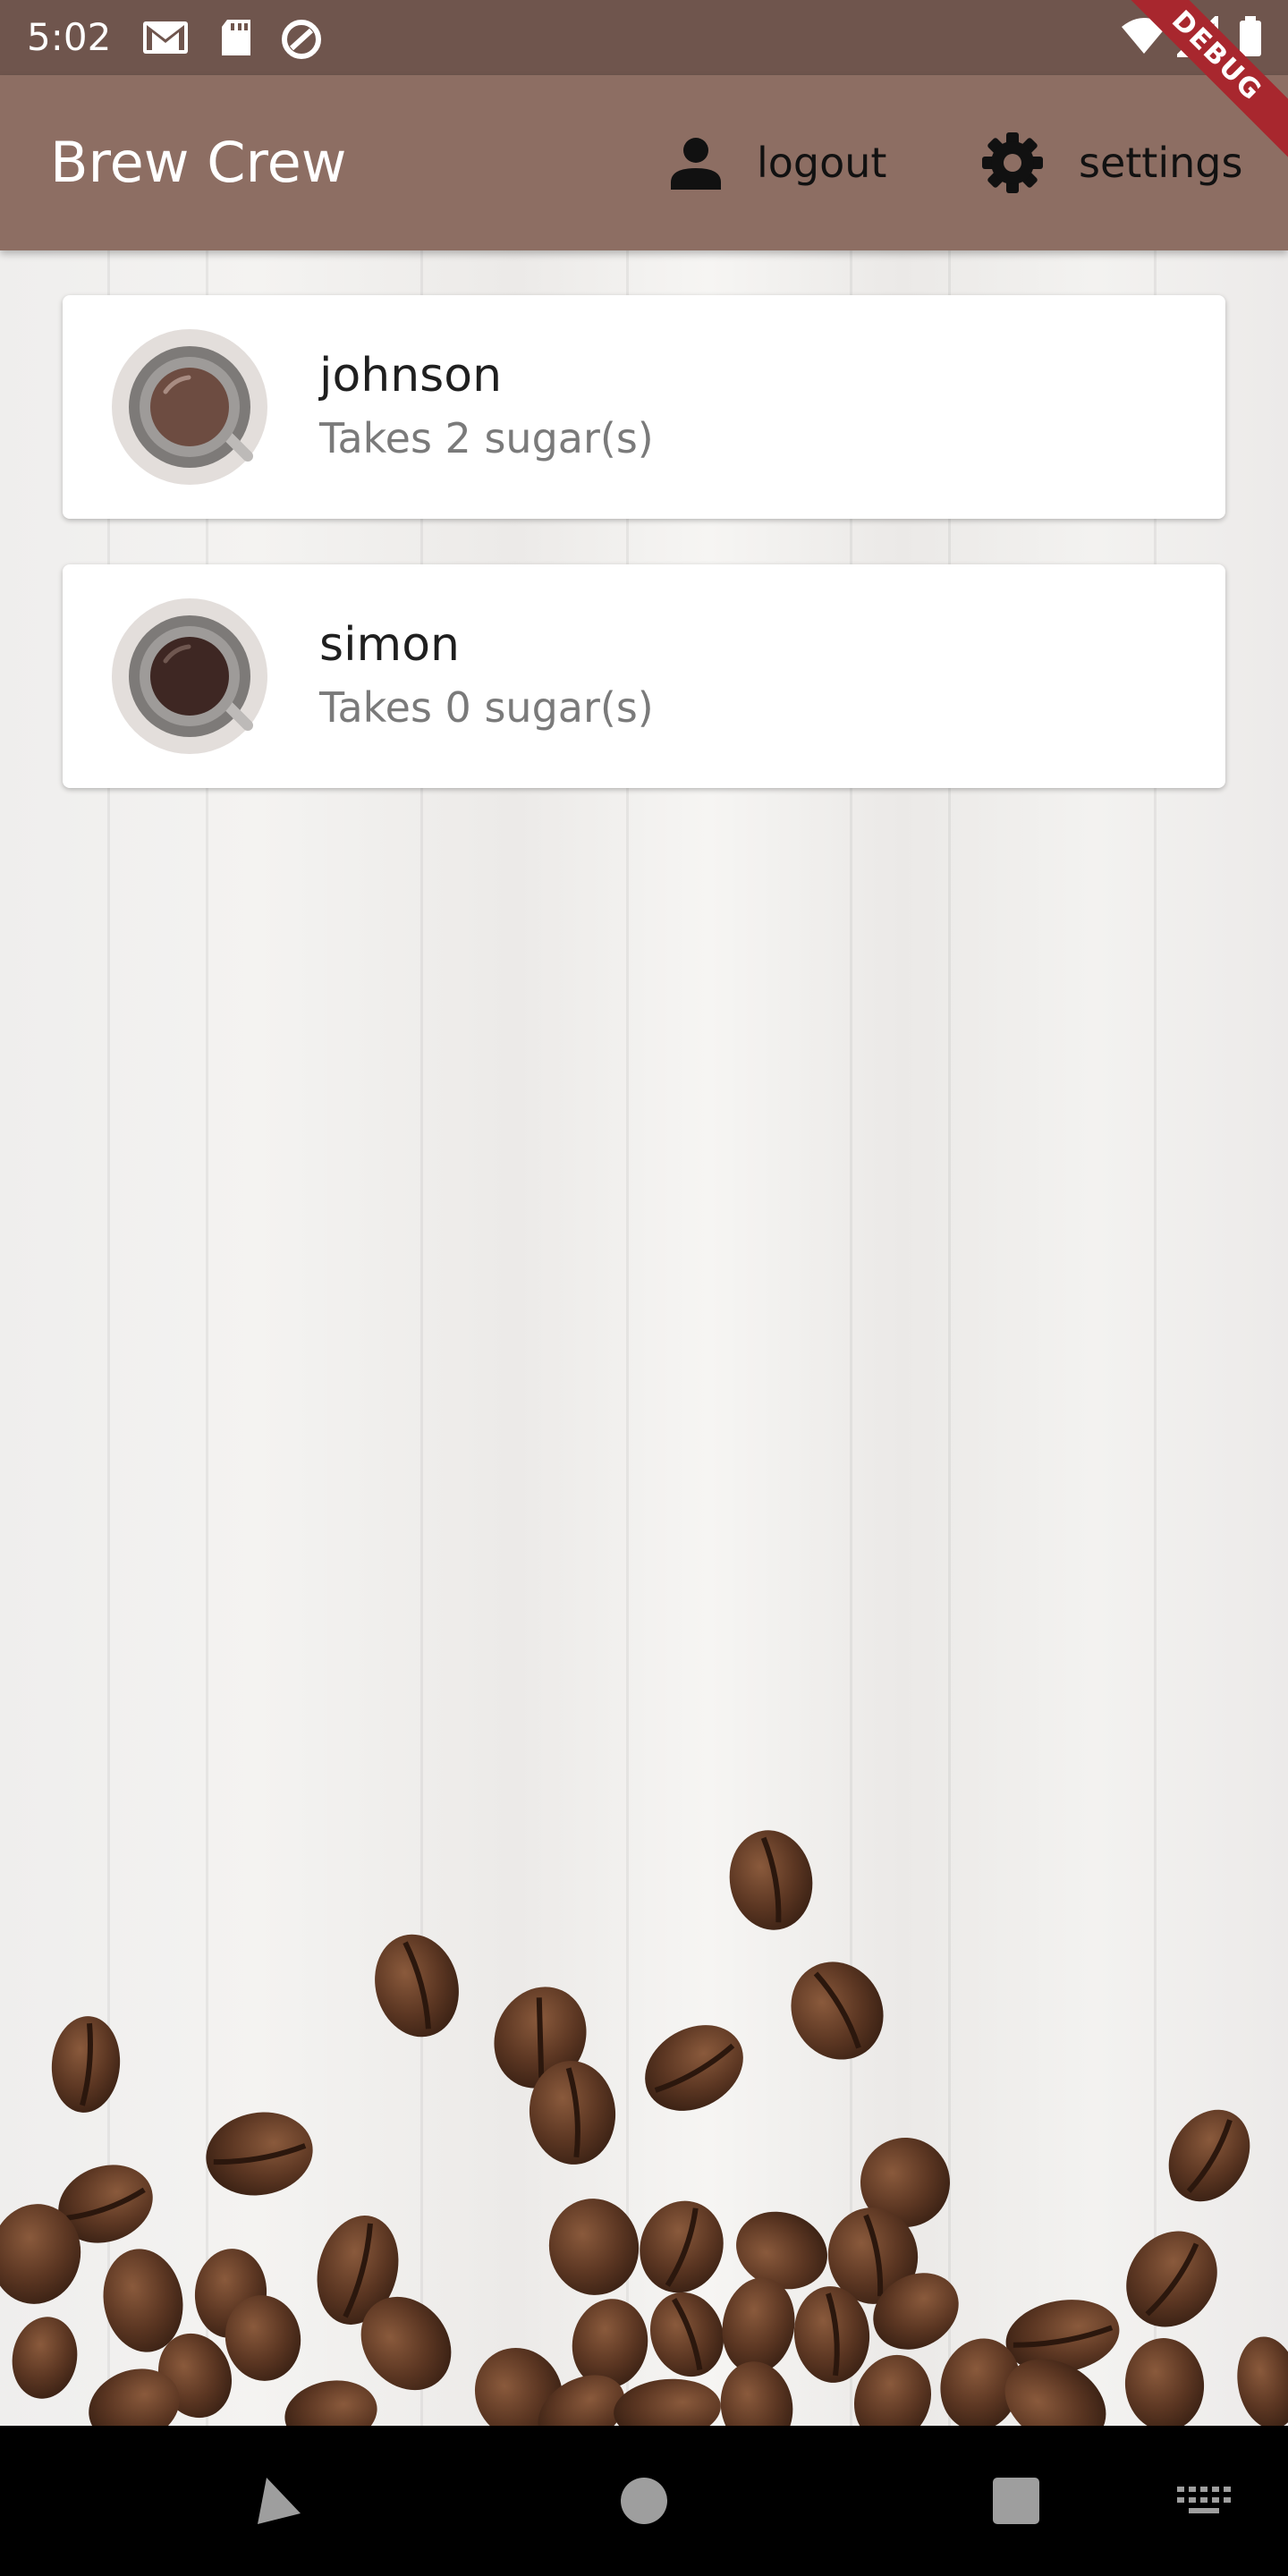 The width and height of the screenshot is (1288, 2576). I want to click on gmail-icon, so click(164, 37).